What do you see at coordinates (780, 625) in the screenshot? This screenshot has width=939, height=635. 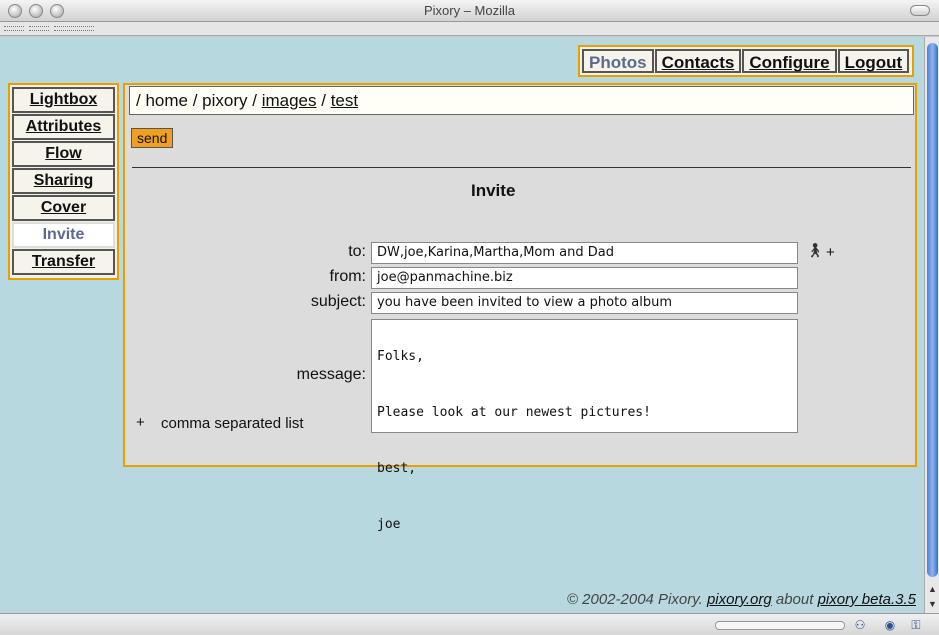 I see `progress-meter` at bounding box center [780, 625].